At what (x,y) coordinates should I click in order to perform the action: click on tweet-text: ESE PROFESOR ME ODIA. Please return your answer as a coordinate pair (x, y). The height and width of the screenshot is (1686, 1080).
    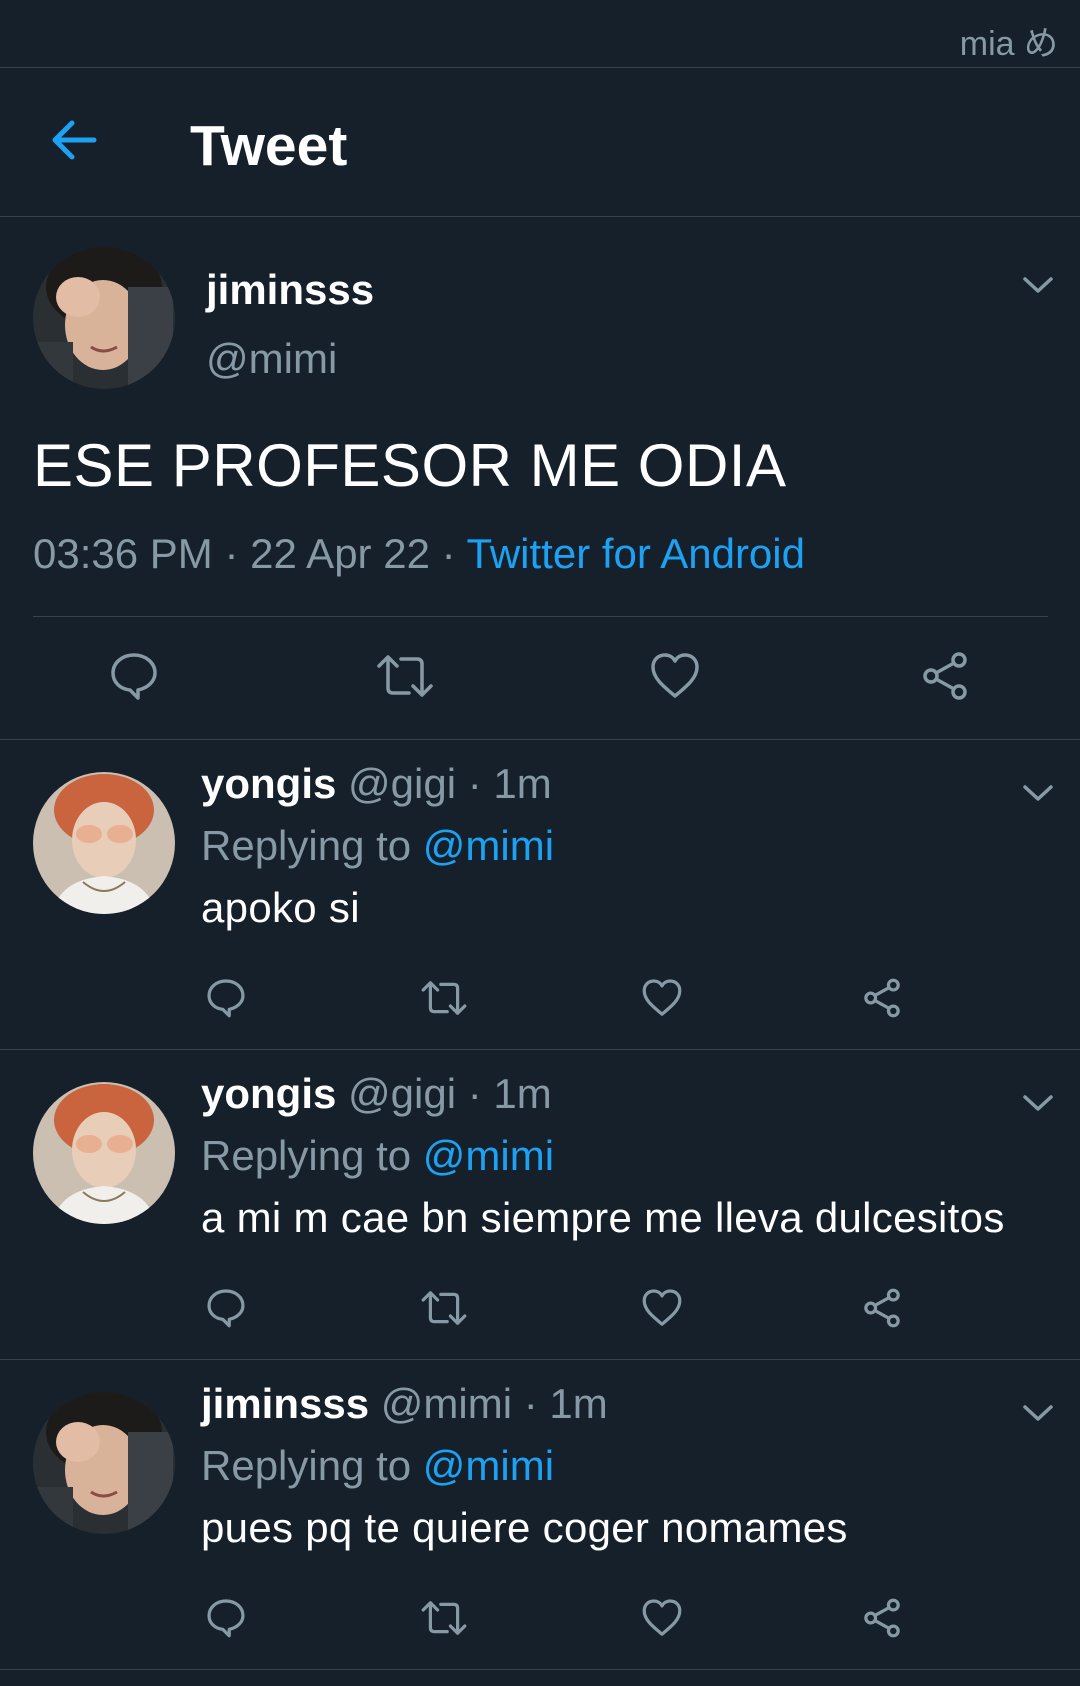
    Looking at the image, I should click on (410, 465).